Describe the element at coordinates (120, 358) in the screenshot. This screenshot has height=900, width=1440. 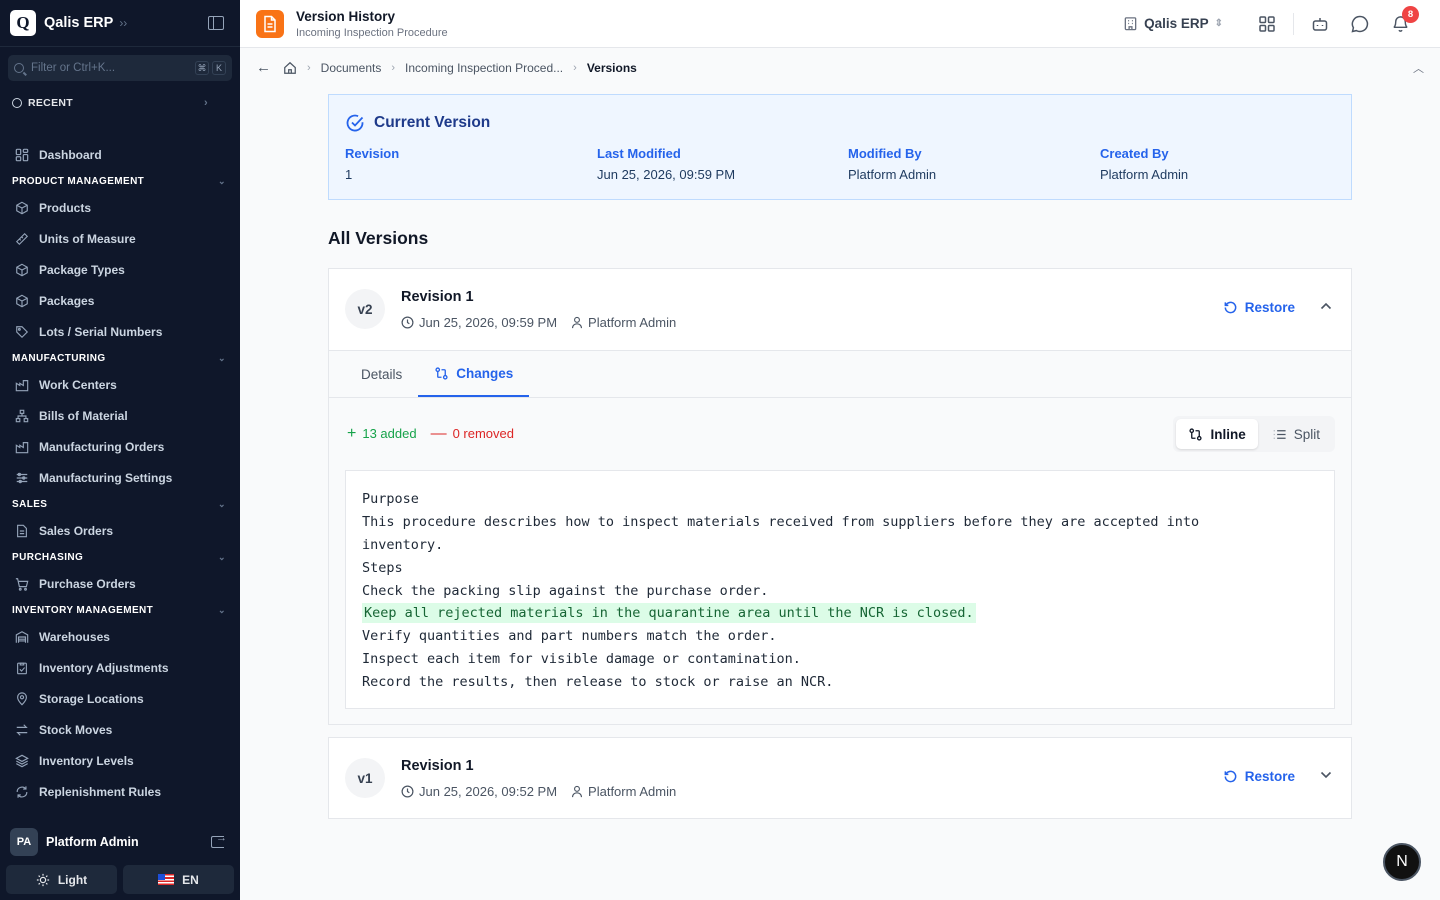
I see `sidebar-section-header: MANUFACTURING ⌄` at that location.